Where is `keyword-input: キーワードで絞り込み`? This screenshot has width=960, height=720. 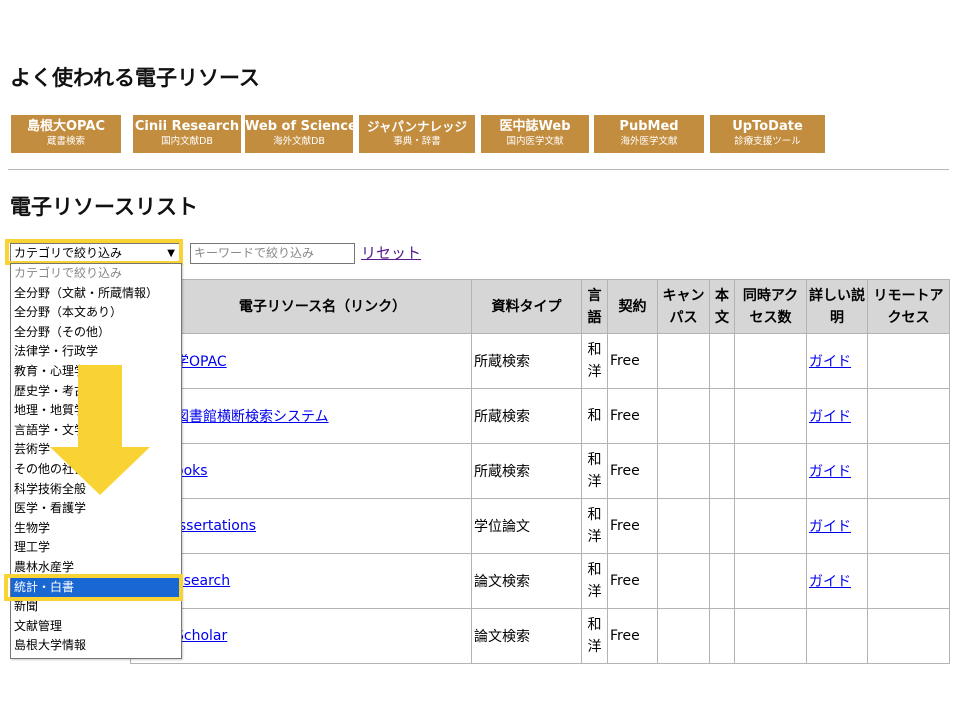
keyword-input: キーワードで絞り込み is located at coordinates (272, 253).